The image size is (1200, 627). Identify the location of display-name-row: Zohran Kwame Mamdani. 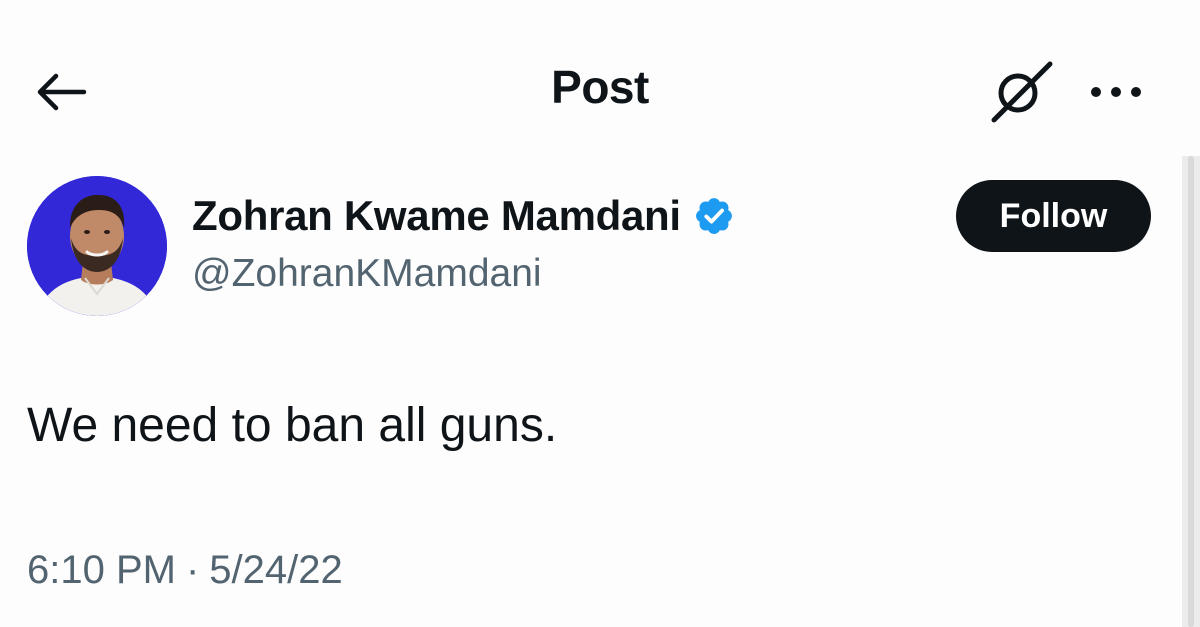
(463, 216).